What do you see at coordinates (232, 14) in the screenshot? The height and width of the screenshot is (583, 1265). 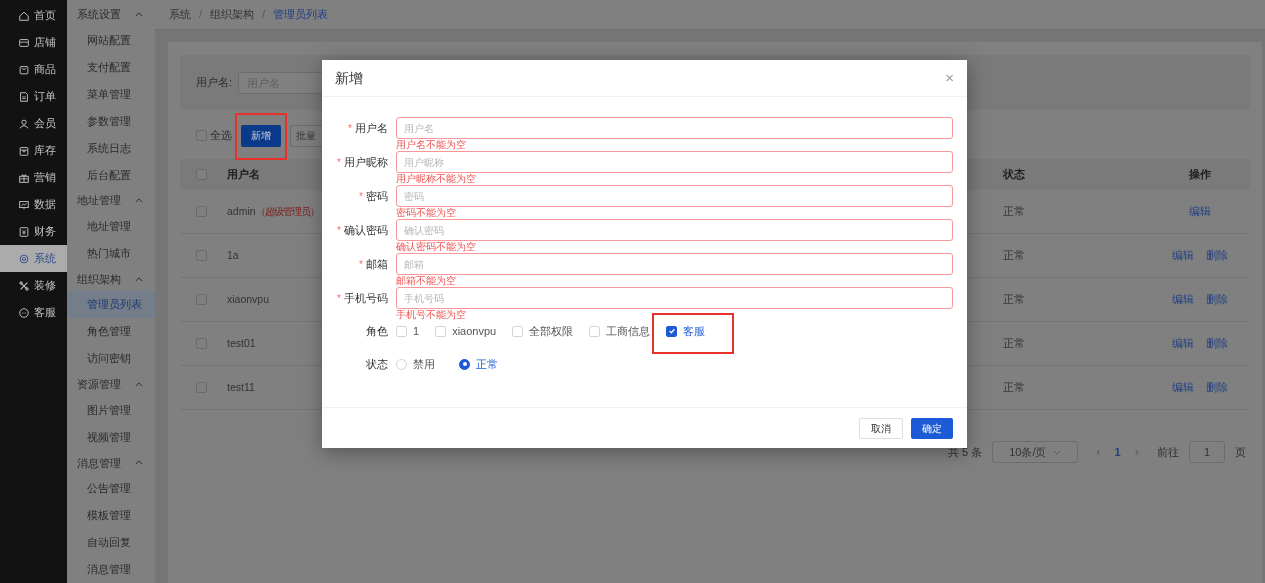 I see `breadcrumb-item: 组织架构` at bounding box center [232, 14].